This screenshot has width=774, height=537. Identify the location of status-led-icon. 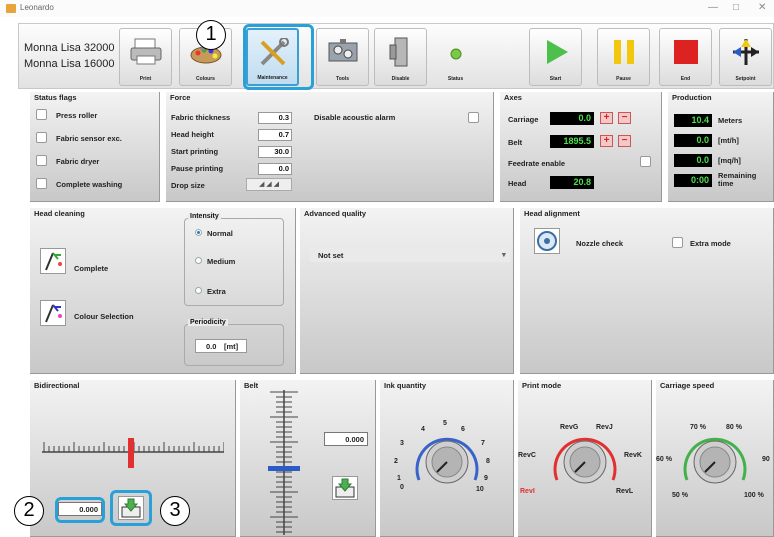
(456, 55).